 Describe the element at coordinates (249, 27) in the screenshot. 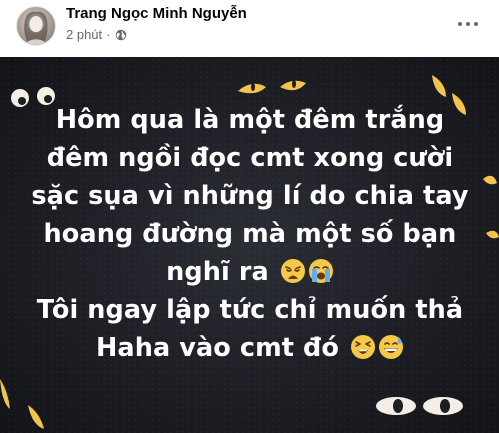

I see `post-header: Trang Ngọc Minh Nguyễn 2 phút ·` at that location.